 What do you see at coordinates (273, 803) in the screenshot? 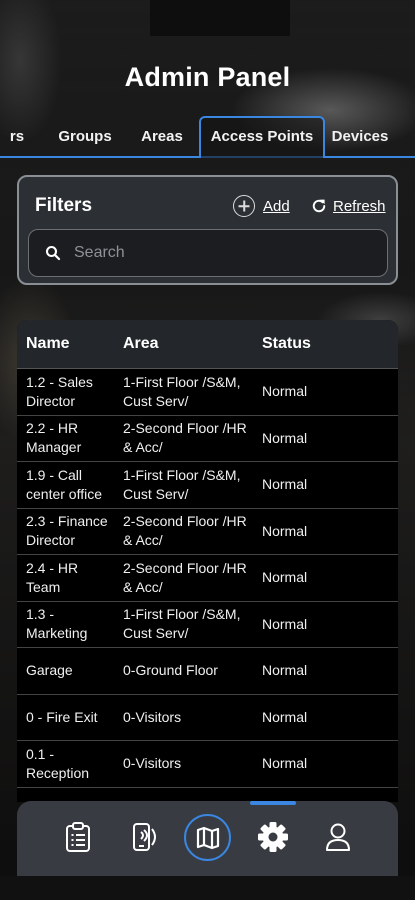
I see `nav-active-indicator` at bounding box center [273, 803].